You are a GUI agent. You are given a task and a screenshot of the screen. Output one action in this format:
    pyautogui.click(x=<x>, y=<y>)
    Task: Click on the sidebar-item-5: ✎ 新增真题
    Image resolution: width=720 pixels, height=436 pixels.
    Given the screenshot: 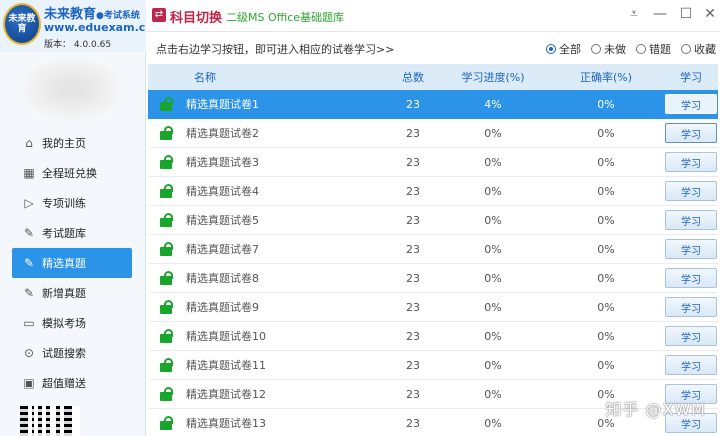 What is the action you would take?
    pyautogui.click(x=73, y=293)
    